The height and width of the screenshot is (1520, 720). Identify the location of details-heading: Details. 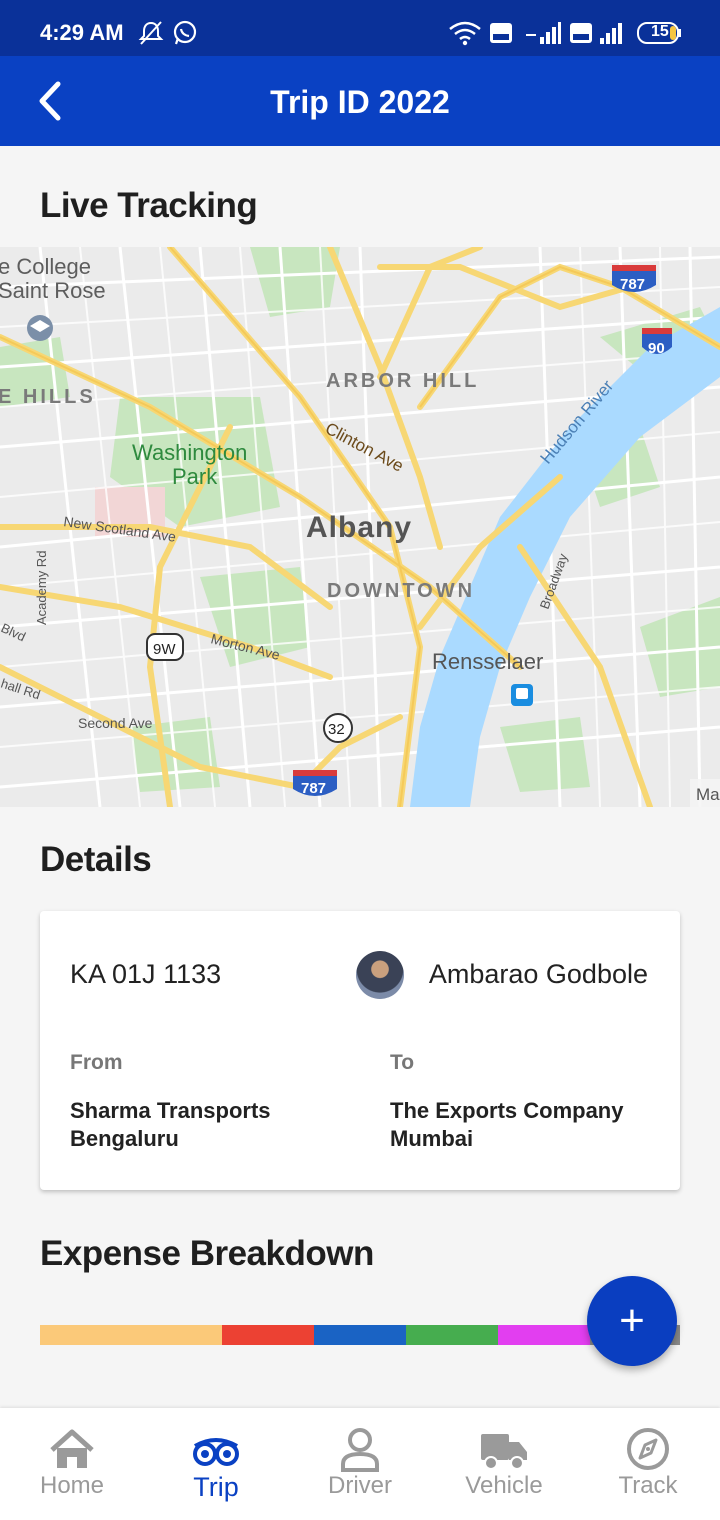
(96, 859).